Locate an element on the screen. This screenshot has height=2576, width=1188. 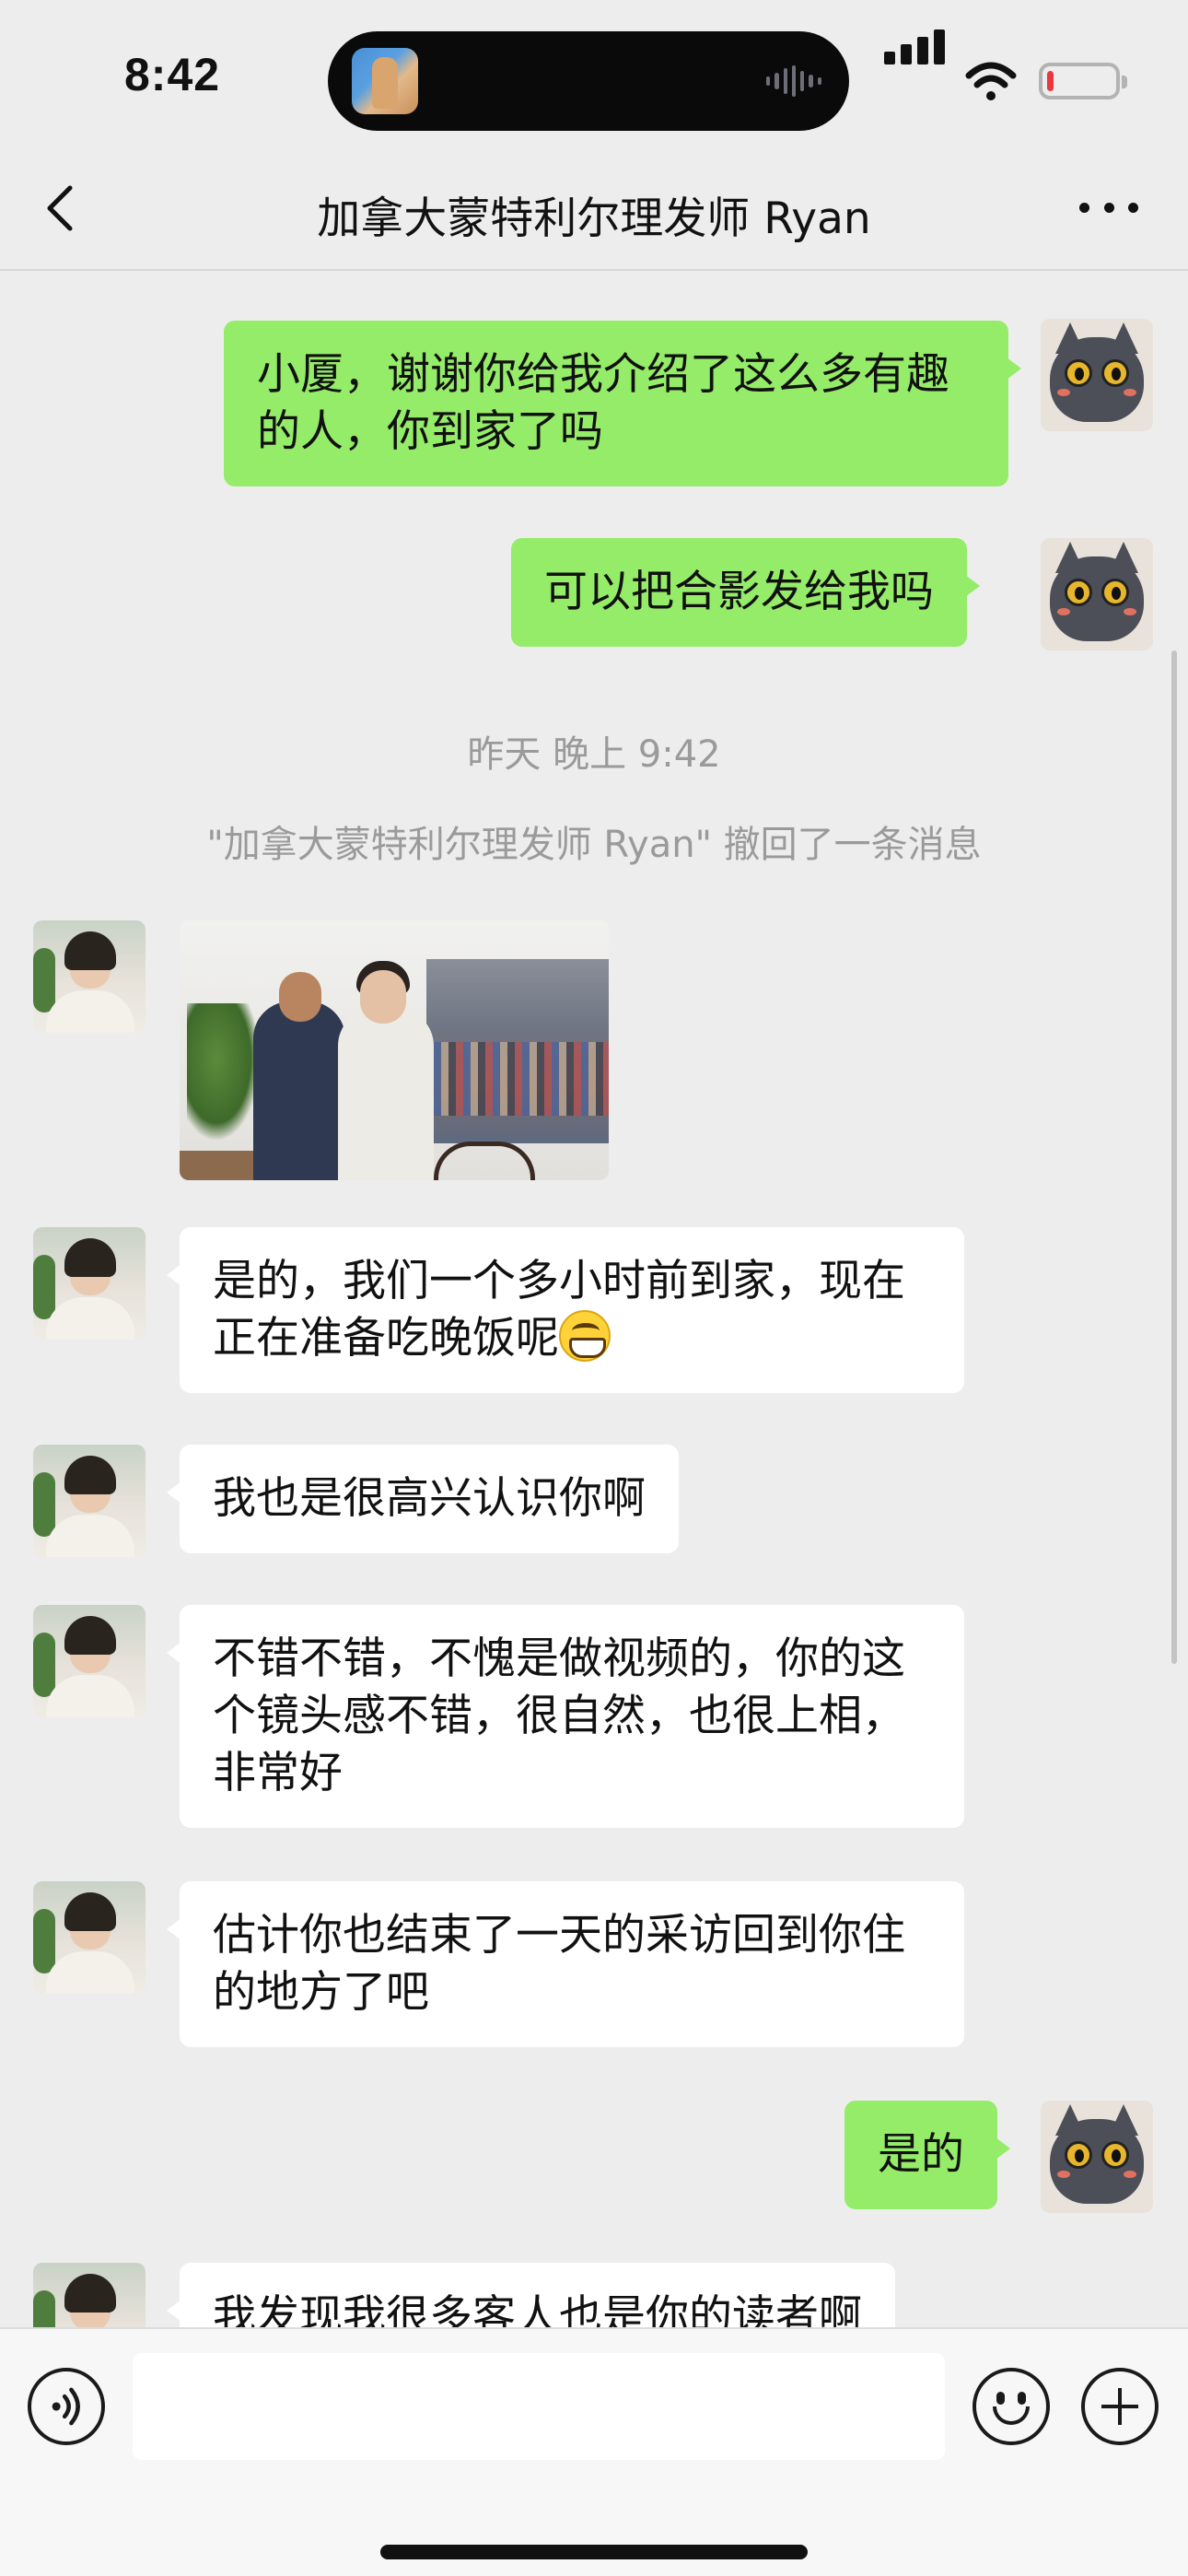
outgoing-message: 小厦，谢谢你给我介绍了这么多有趣的人，你到家了吗 is located at coordinates (622, 403).